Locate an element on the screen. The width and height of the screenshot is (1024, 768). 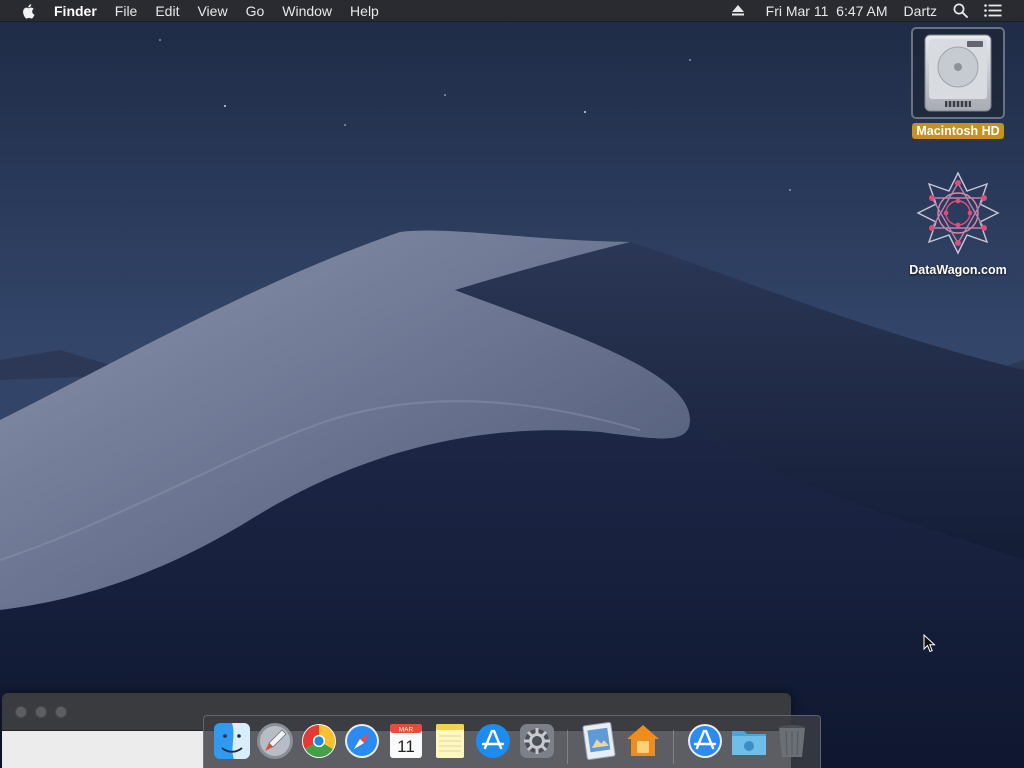
home-icon is located at coordinates (642, 740).